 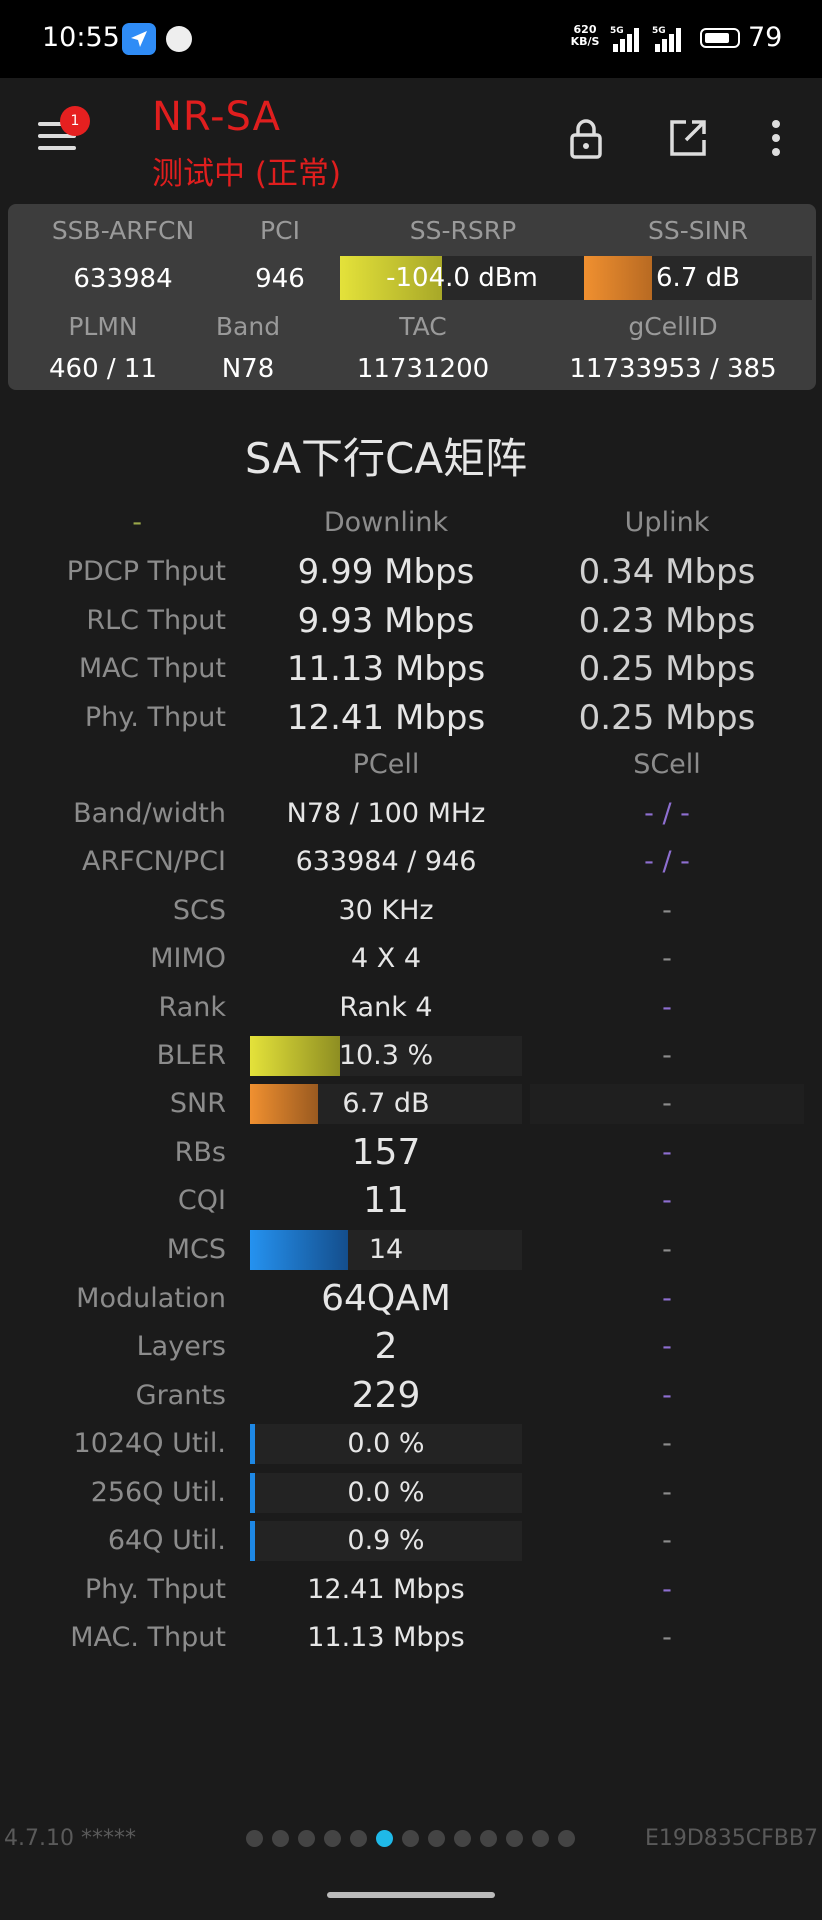 I want to click on rank-row: Rank Rank 4 -, so click(x=411, y=1008).